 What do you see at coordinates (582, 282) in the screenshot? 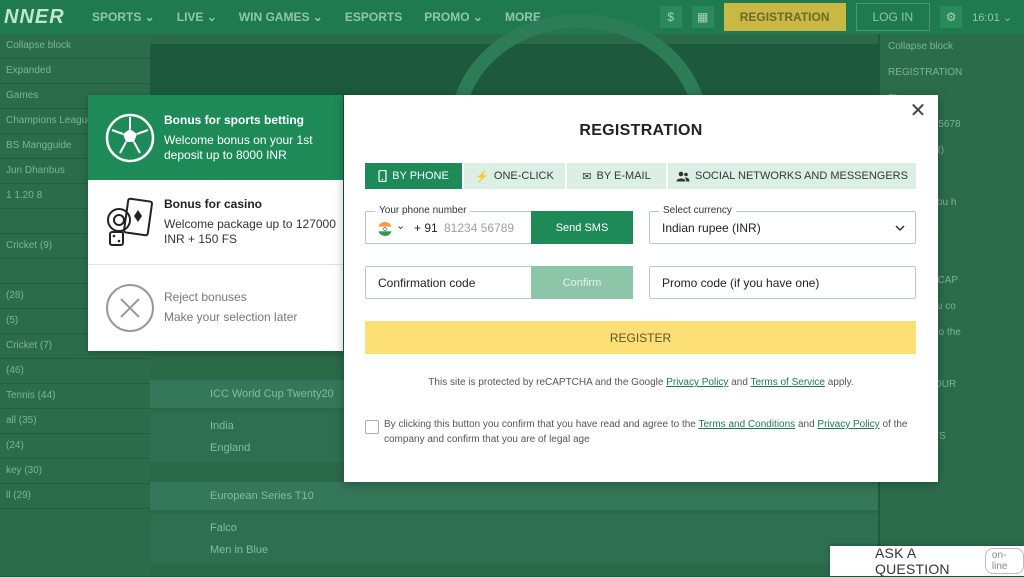
I see `confirm-button: Confirm` at bounding box center [582, 282].